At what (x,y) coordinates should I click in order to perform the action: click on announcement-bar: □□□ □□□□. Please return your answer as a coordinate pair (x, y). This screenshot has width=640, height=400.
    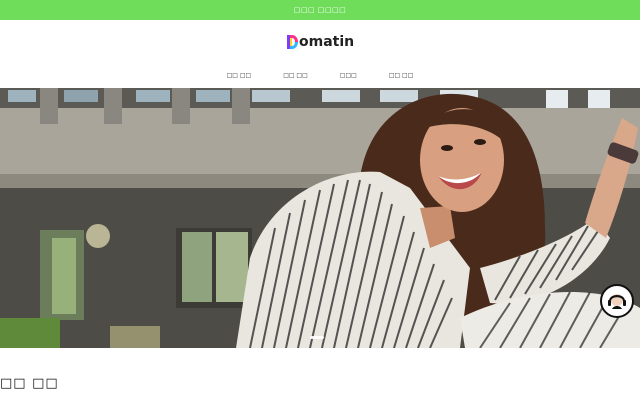
    Looking at the image, I should click on (320, 10).